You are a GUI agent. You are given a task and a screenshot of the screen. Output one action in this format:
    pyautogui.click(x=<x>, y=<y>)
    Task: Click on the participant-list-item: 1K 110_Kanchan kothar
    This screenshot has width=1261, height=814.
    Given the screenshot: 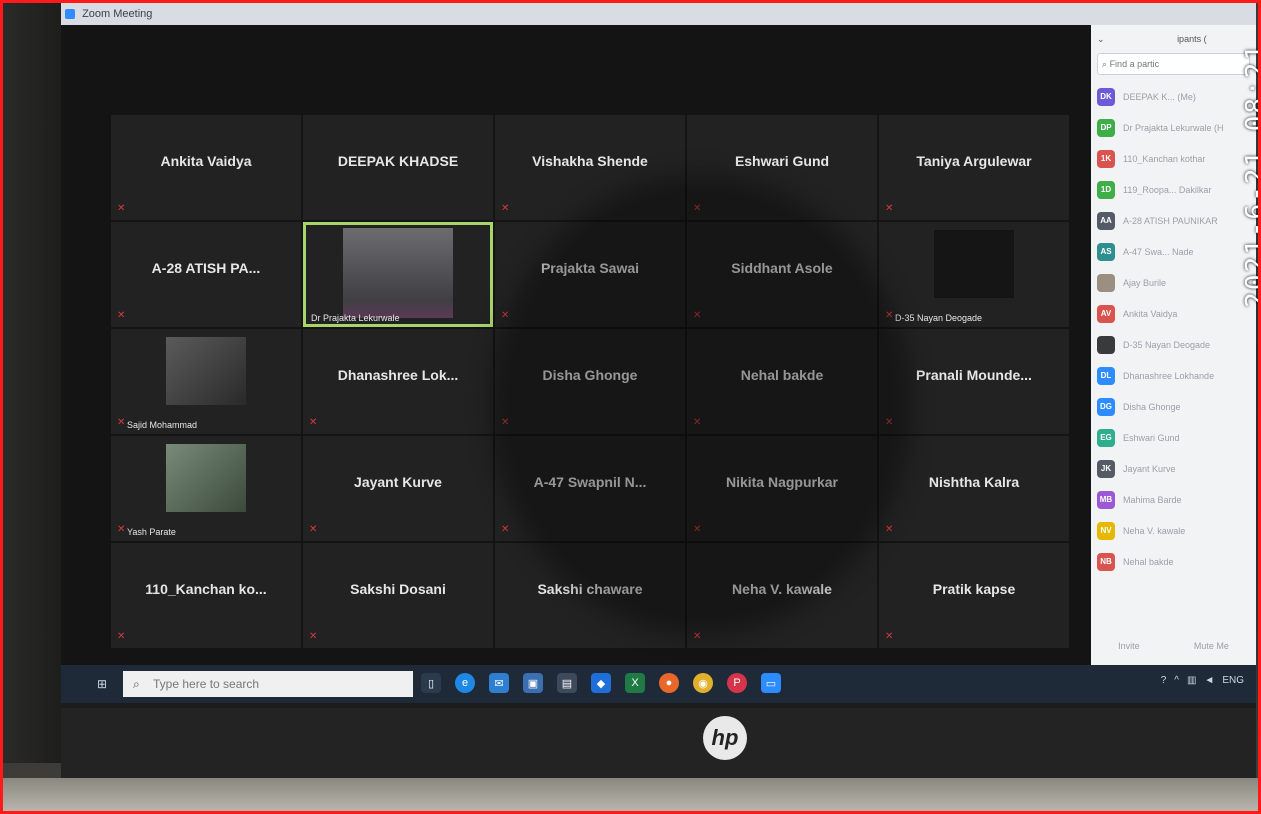 What is the action you would take?
    pyautogui.click(x=1173, y=158)
    